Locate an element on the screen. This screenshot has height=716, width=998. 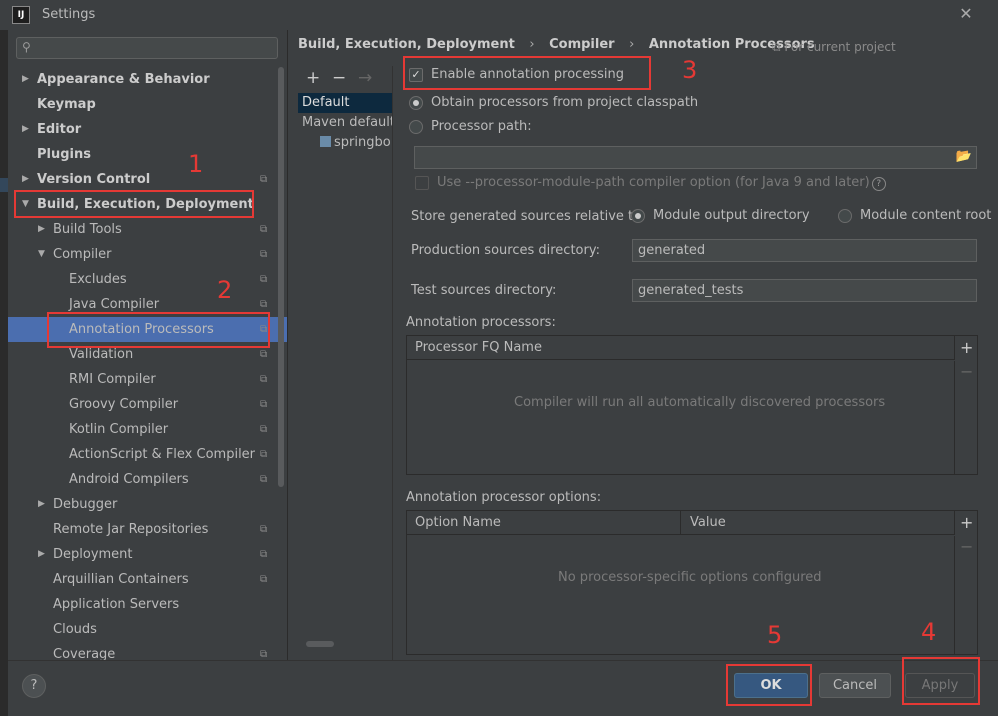
profiles-scrollbar is located at coordinates (320, 644).